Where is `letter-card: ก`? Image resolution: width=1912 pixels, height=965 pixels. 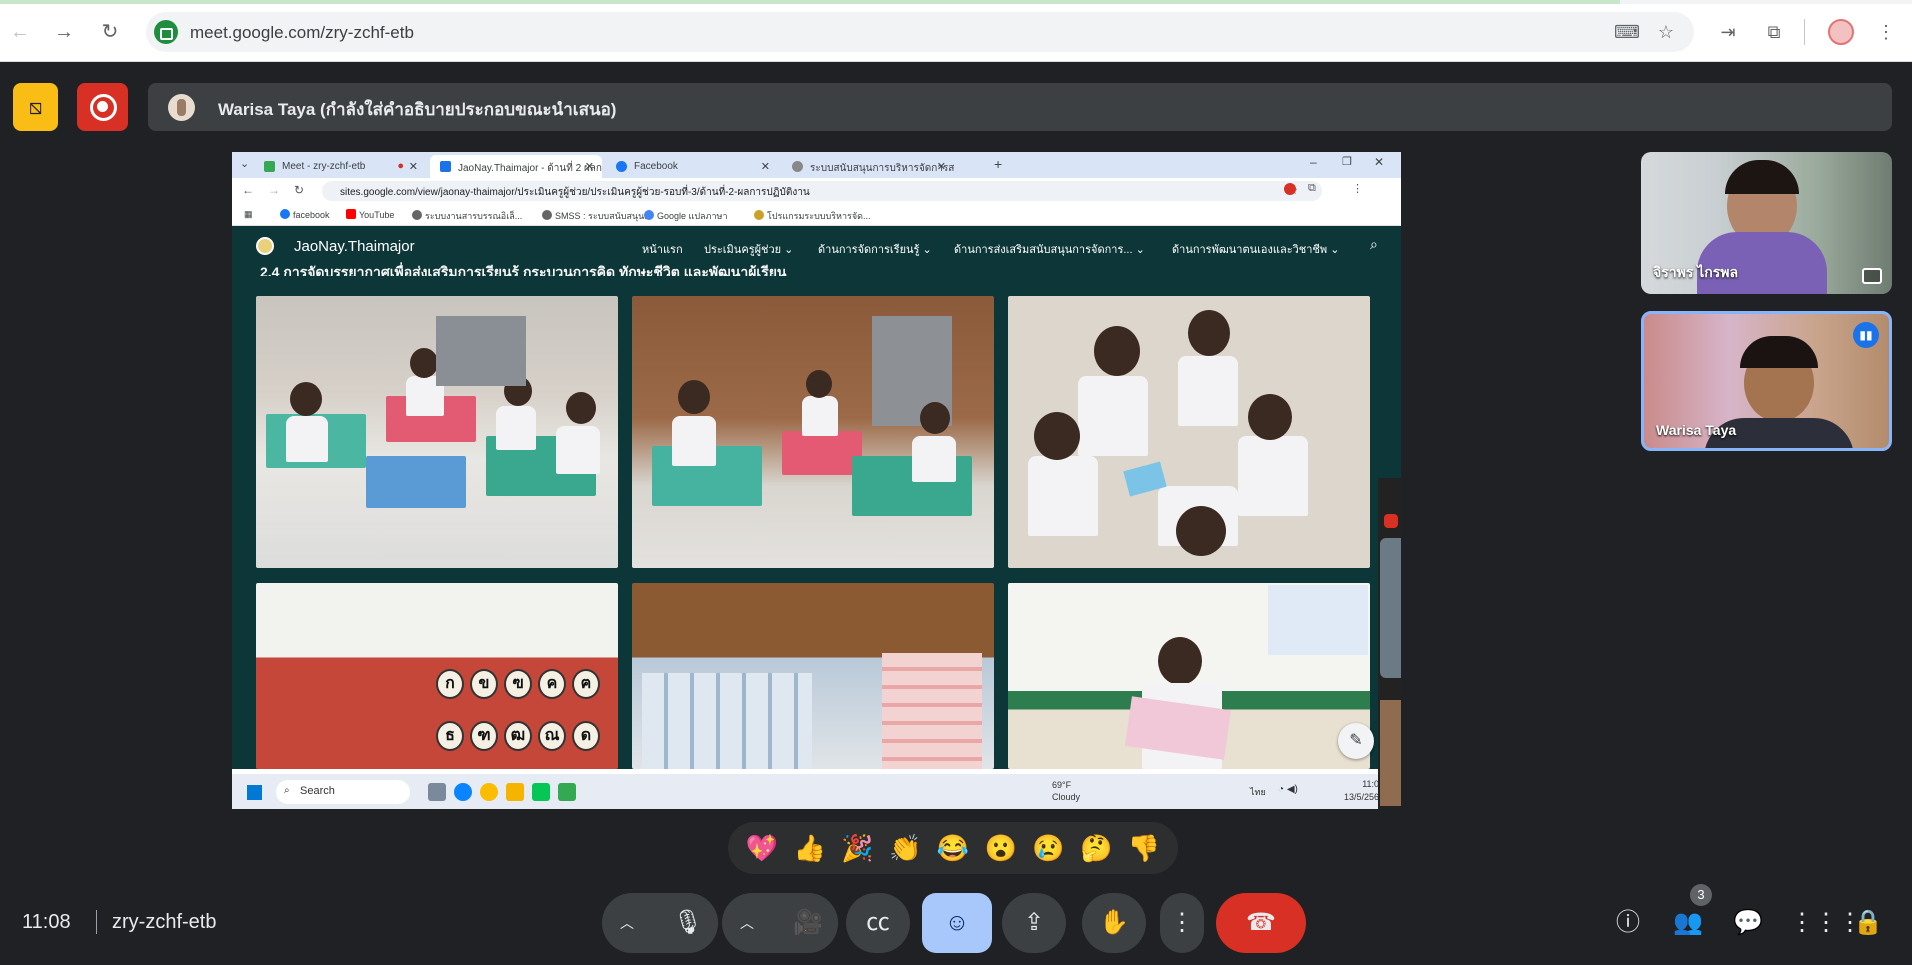
letter-card: ก is located at coordinates (450, 684).